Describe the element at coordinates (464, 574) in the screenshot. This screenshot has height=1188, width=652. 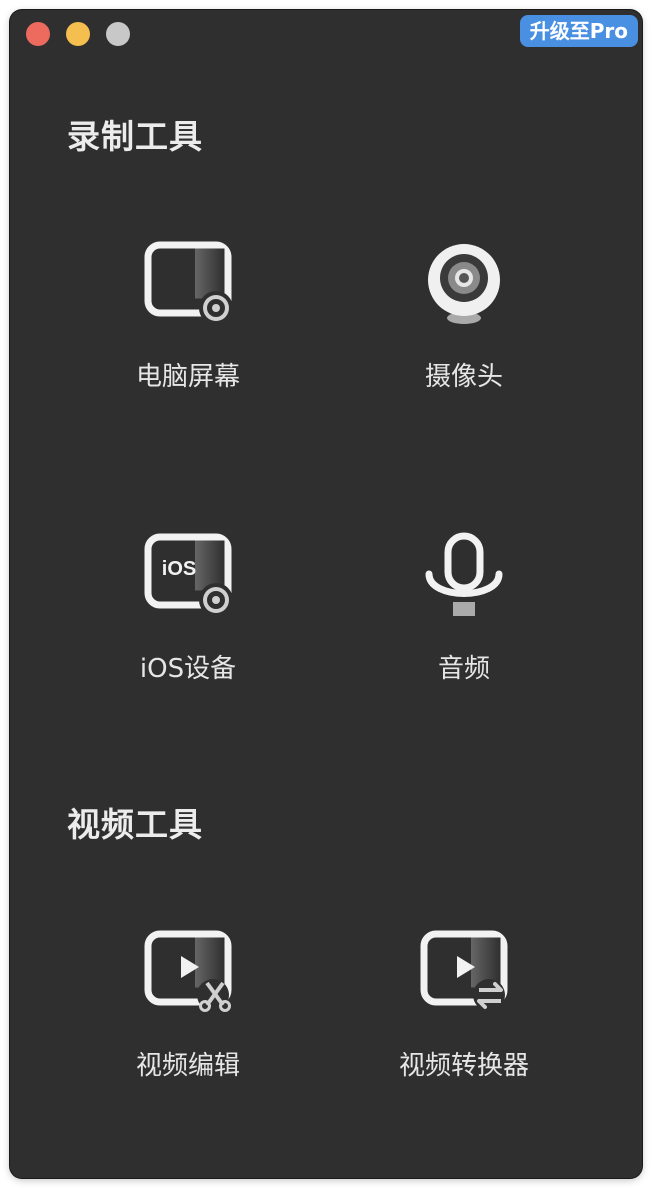
I see `microphone-icon` at that location.